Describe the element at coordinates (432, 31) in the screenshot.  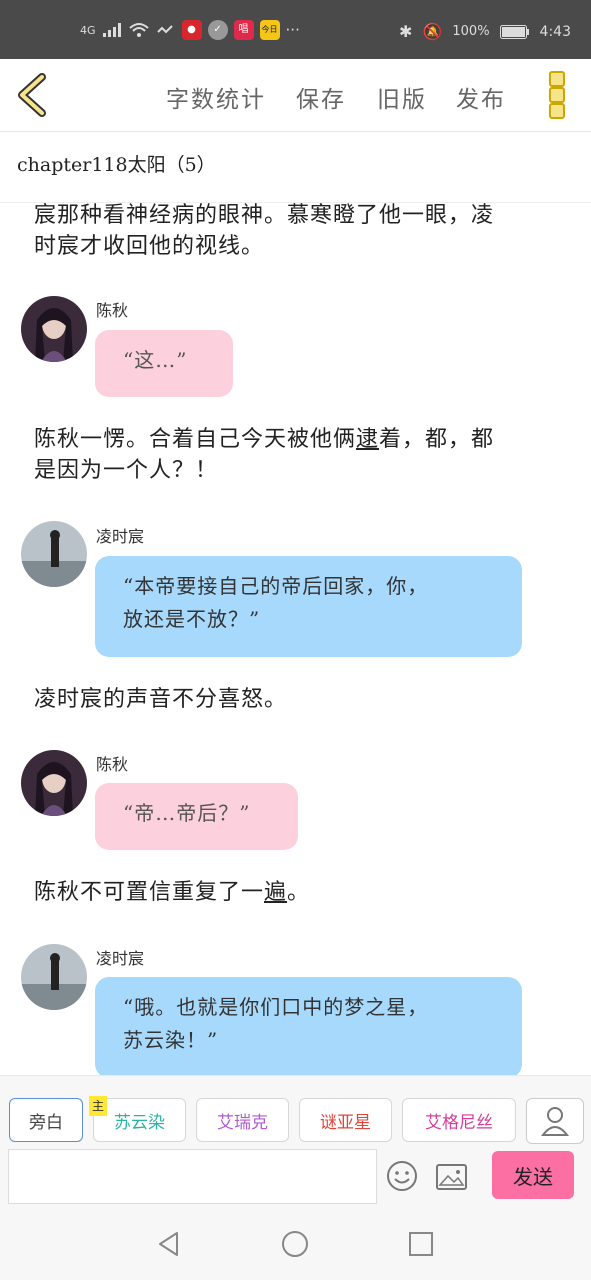
I see `mute-icon: 🔕` at that location.